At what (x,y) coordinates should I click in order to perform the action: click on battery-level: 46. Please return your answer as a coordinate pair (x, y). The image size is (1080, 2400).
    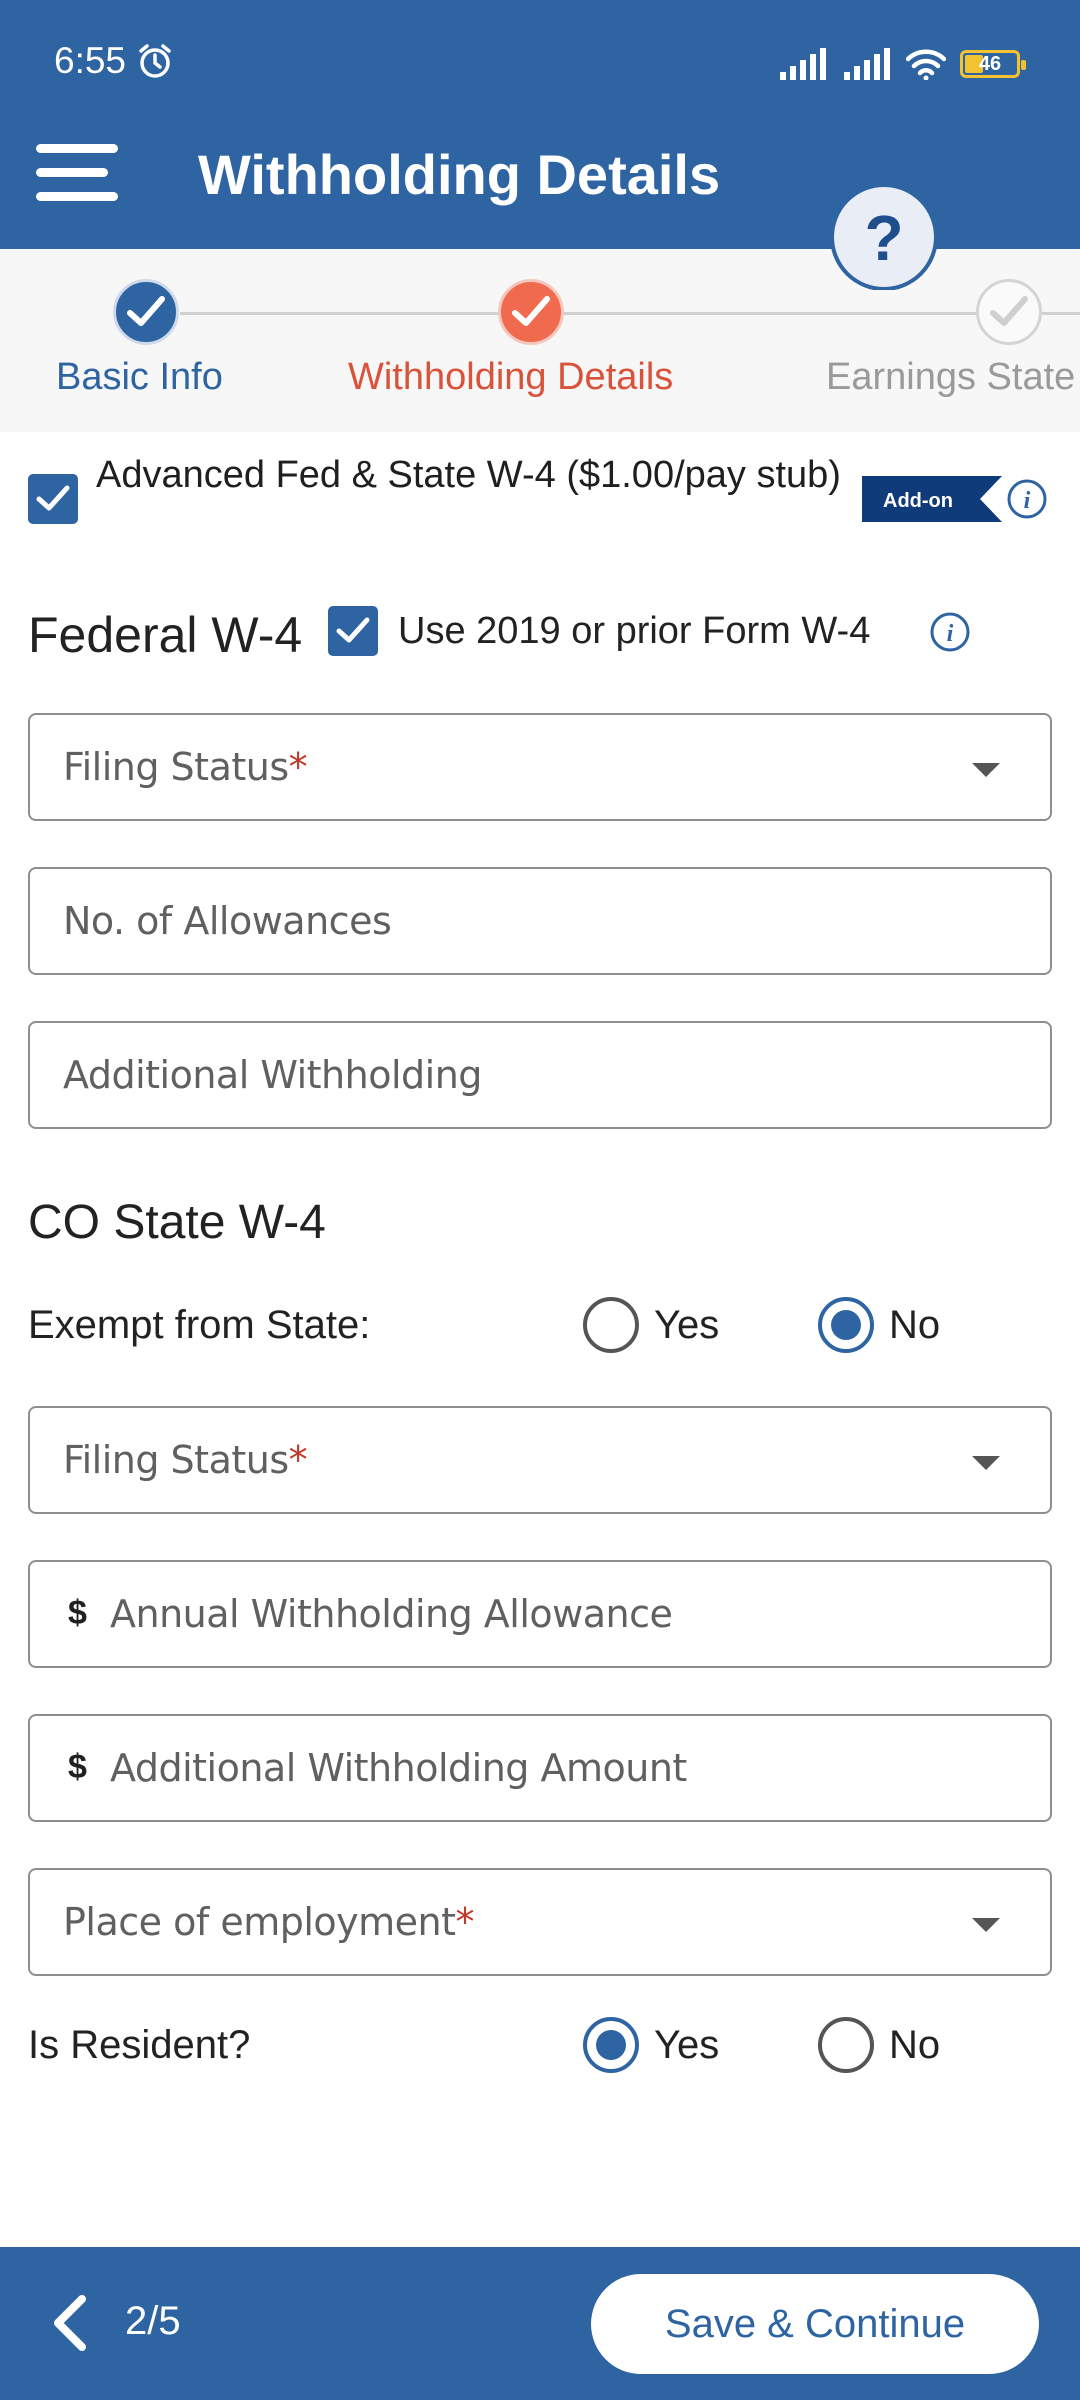
    Looking at the image, I should click on (990, 63).